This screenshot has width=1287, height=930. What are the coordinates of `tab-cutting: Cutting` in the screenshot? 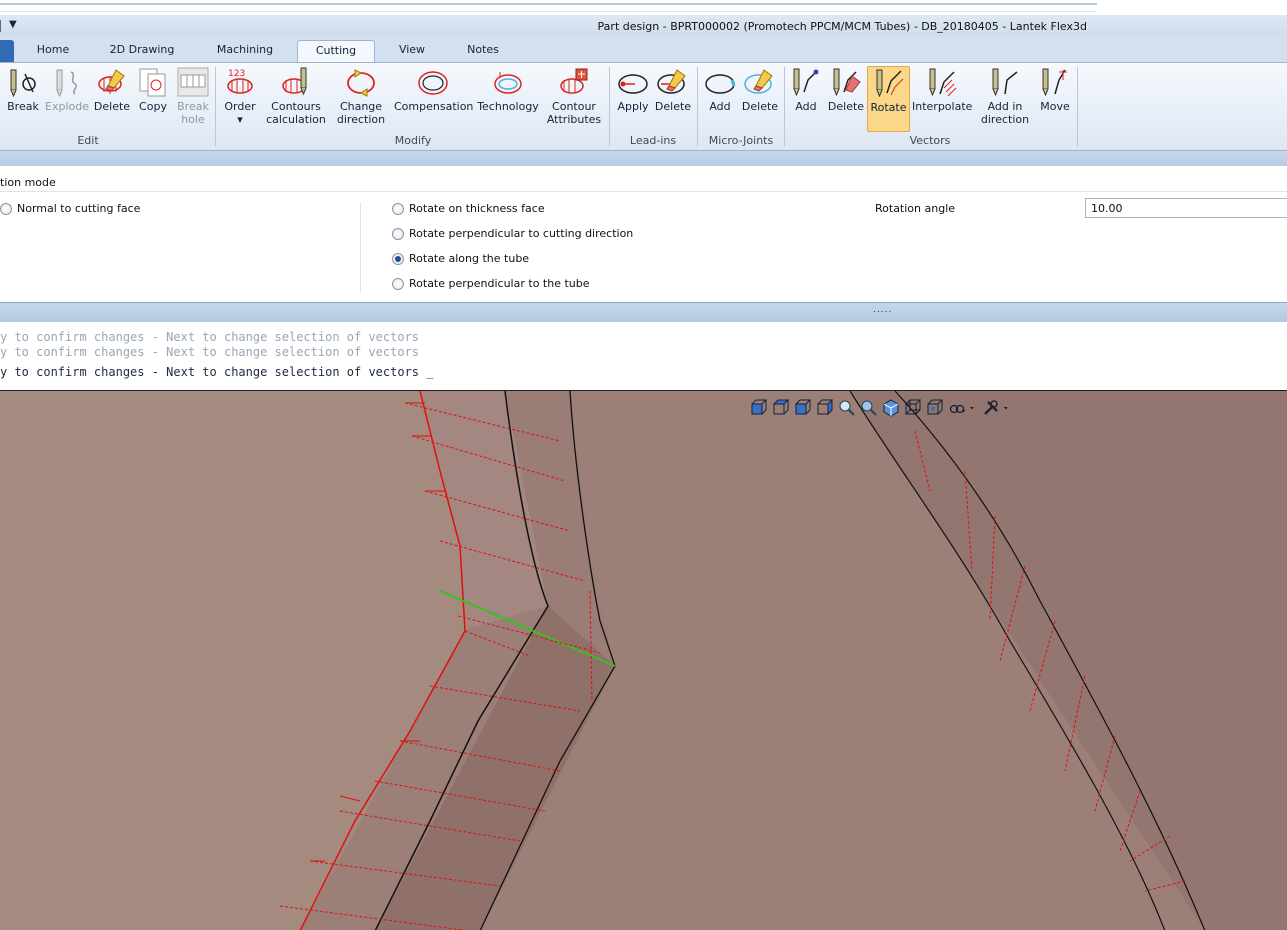 It's located at (336, 51).